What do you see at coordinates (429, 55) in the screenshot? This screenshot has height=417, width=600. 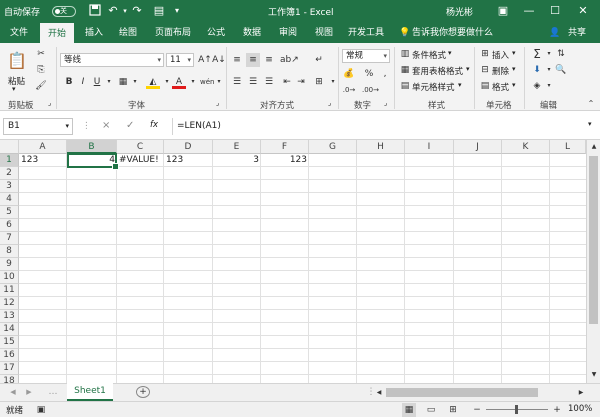 I see `conditional-format-button: 条件格式` at bounding box center [429, 55].